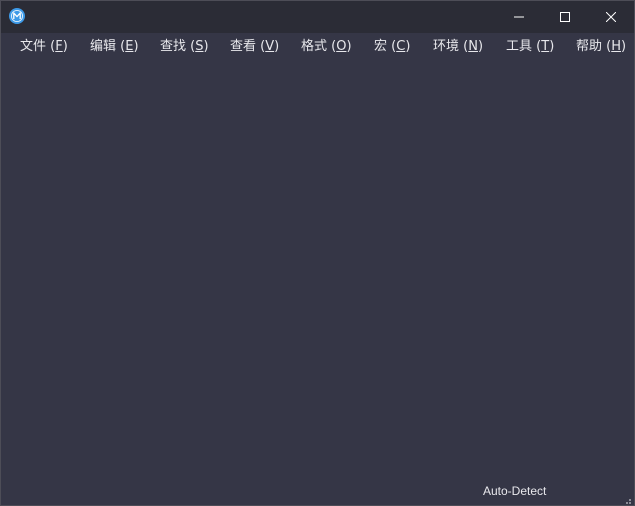 The image size is (635, 506). What do you see at coordinates (514, 491) in the screenshot?
I see `encoding-status: Auto-Detect` at bounding box center [514, 491].